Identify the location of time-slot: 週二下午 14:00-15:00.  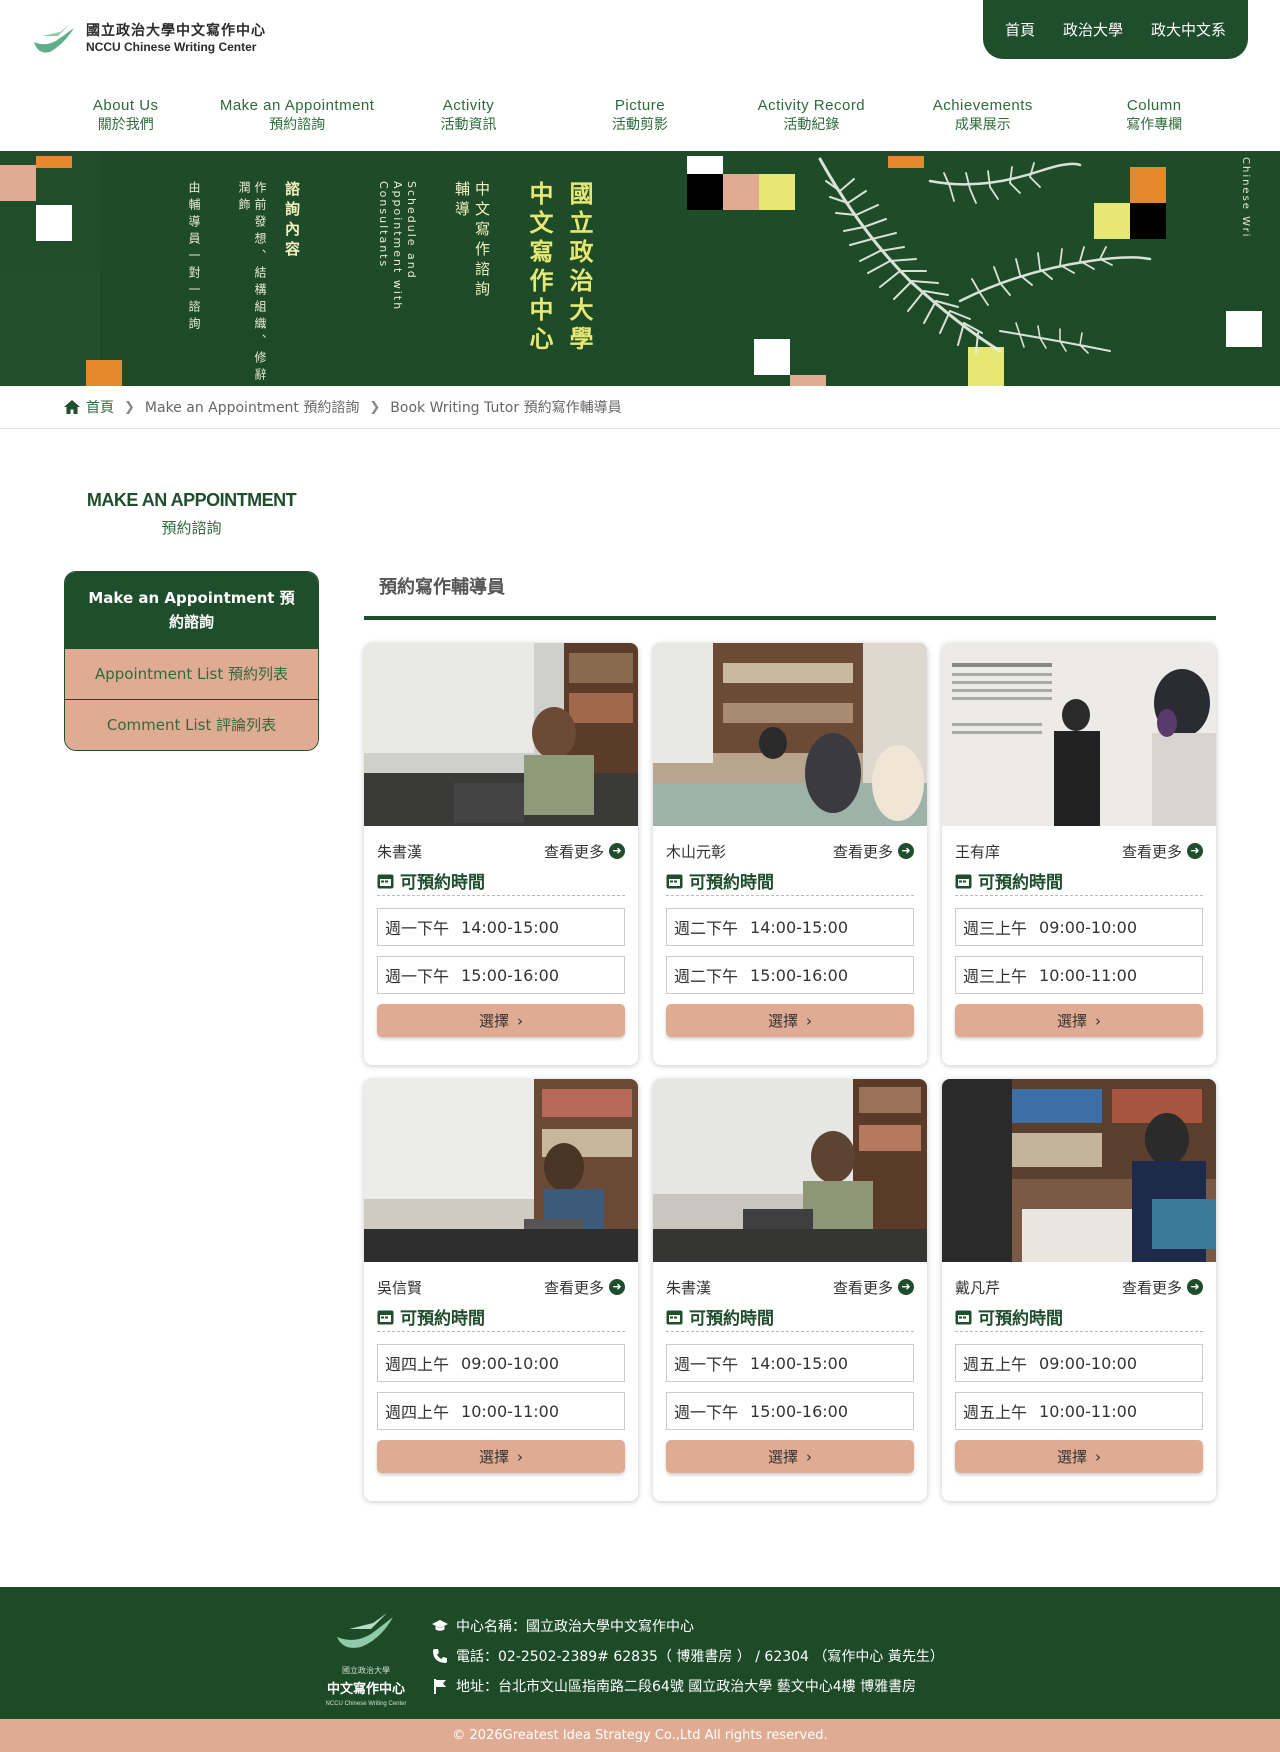
(790, 927).